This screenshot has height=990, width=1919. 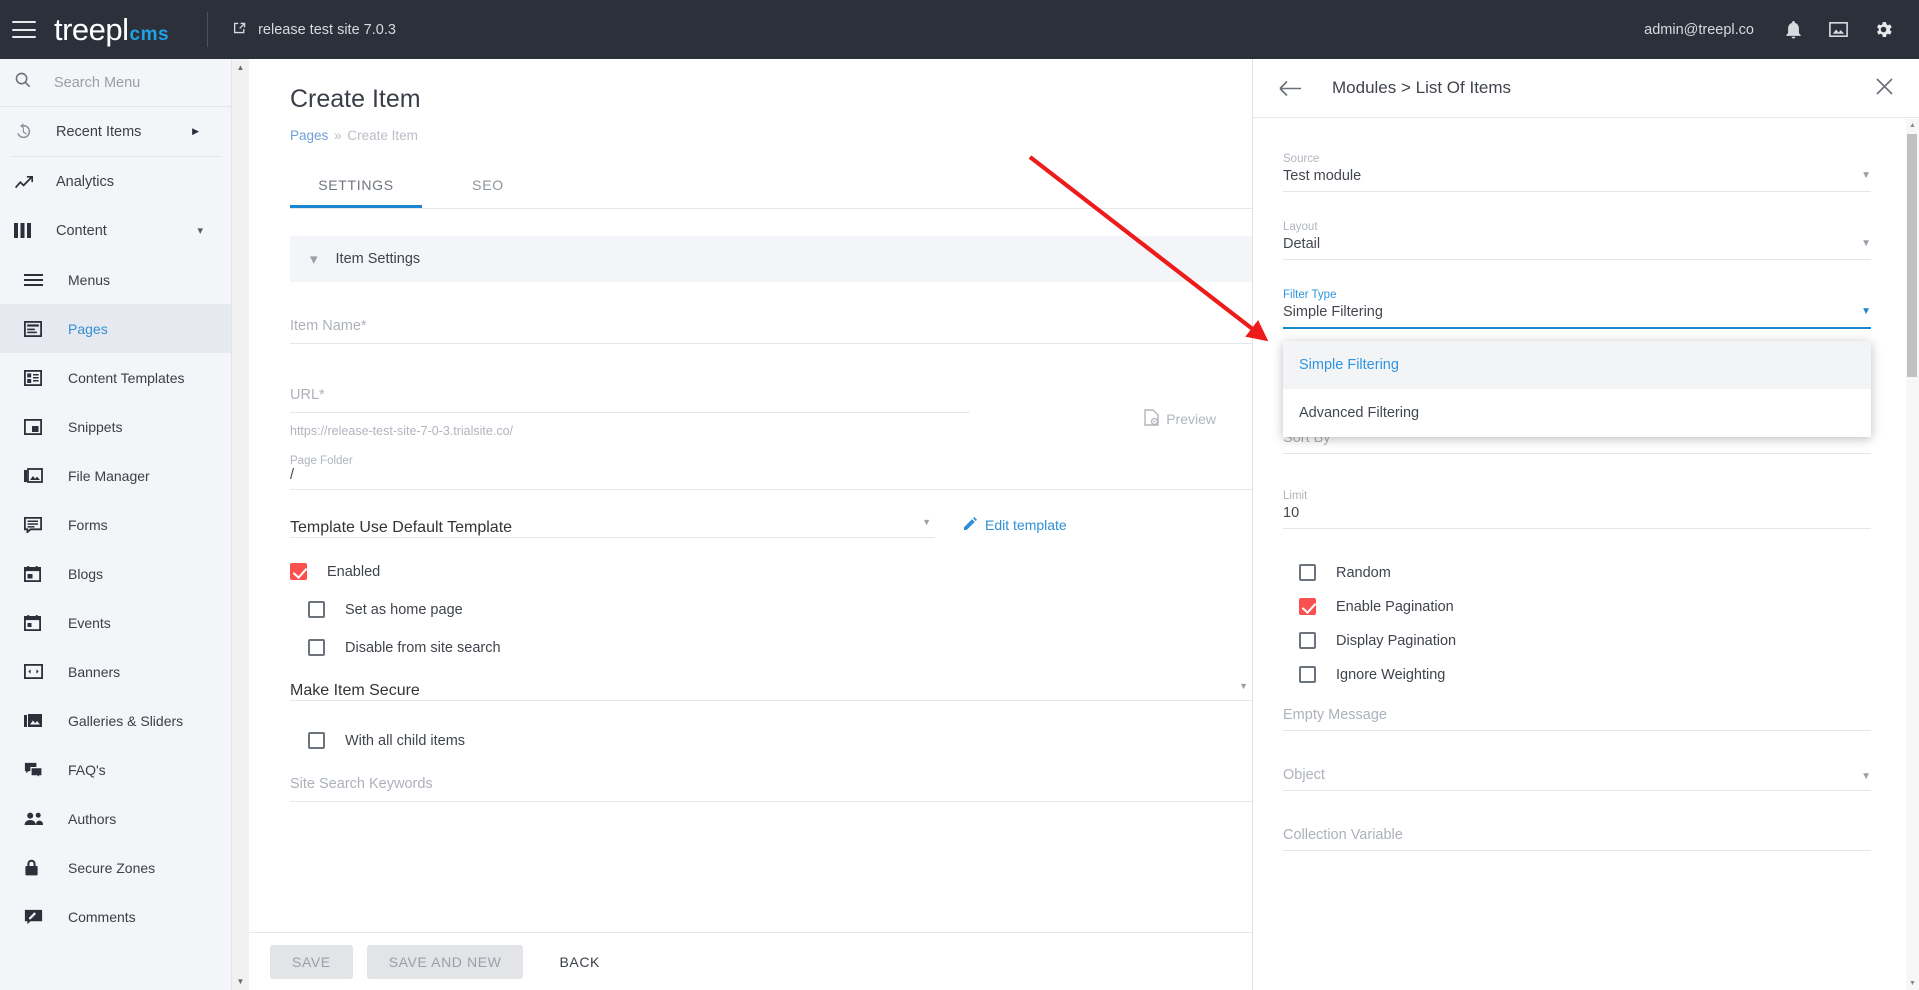 What do you see at coordinates (1301, 159) in the screenshot?
I see `source-label: Source` at bounding box center [1301, 159].